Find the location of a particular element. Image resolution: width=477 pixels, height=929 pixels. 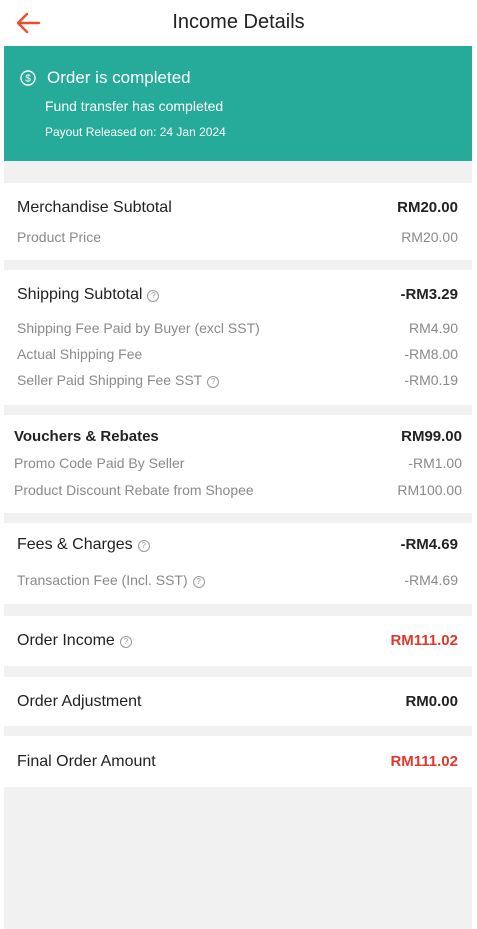

order-income-section: Order Income? RM111.02 is located at coordinates (238, 641).